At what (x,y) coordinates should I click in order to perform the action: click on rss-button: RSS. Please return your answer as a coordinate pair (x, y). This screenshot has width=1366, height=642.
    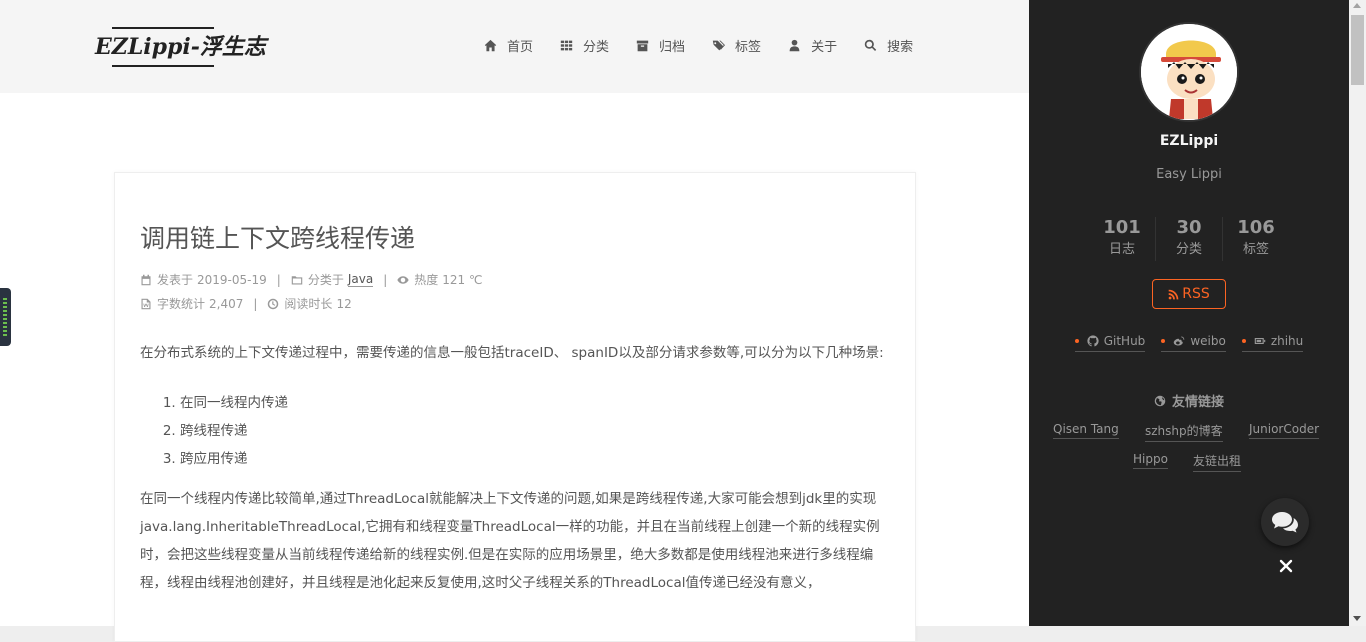
    Looking at the image, I should click on (1189, 294).